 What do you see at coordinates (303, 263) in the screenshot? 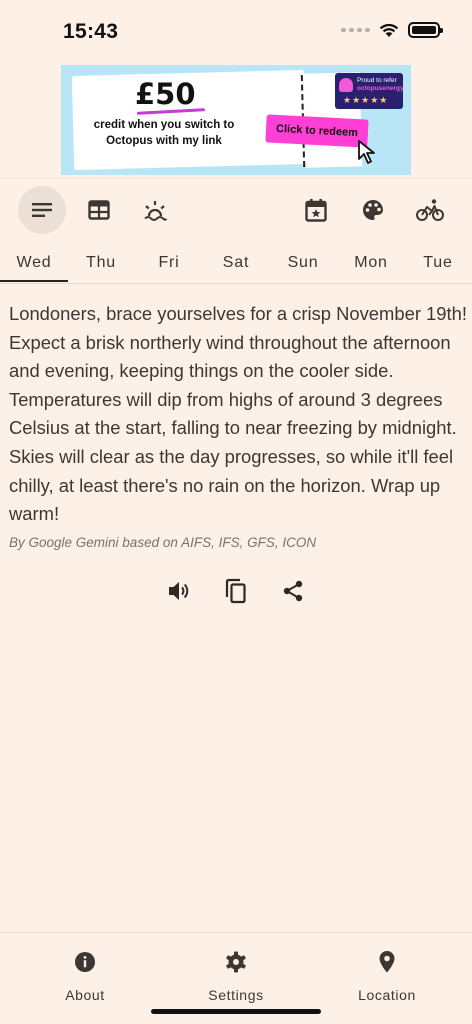
I see `tab-sun: Sun` at bounding box center [303, 263].